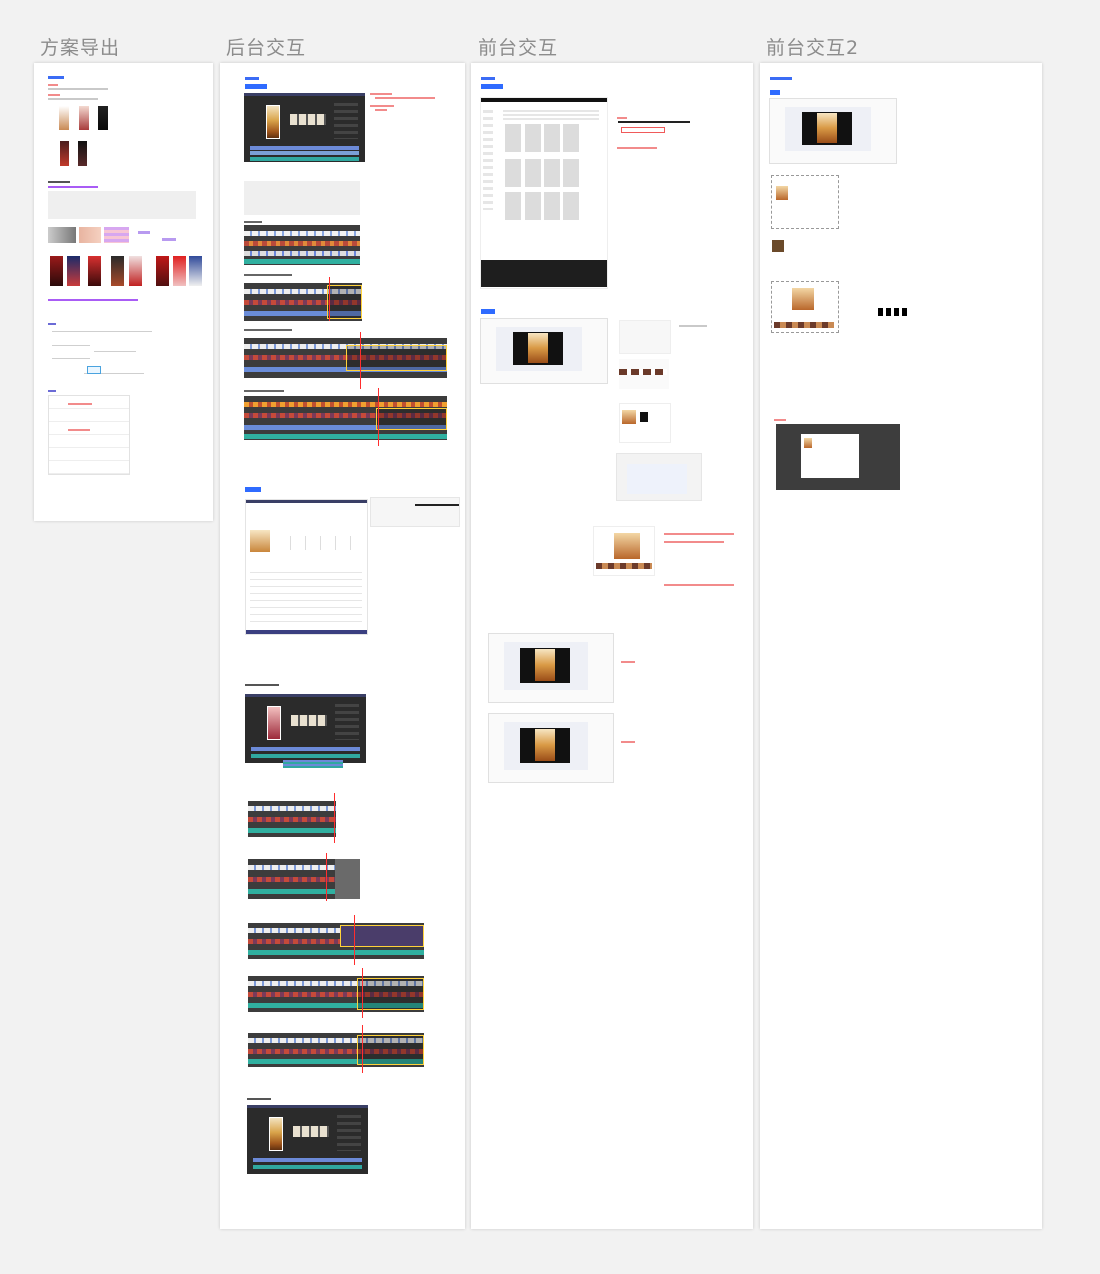 Image resolution: width=1100 pixels, height=1274 pixels. Describe the element at coordinates (306, 567) in the screenshot. I see `settings-screenshot` at that location.